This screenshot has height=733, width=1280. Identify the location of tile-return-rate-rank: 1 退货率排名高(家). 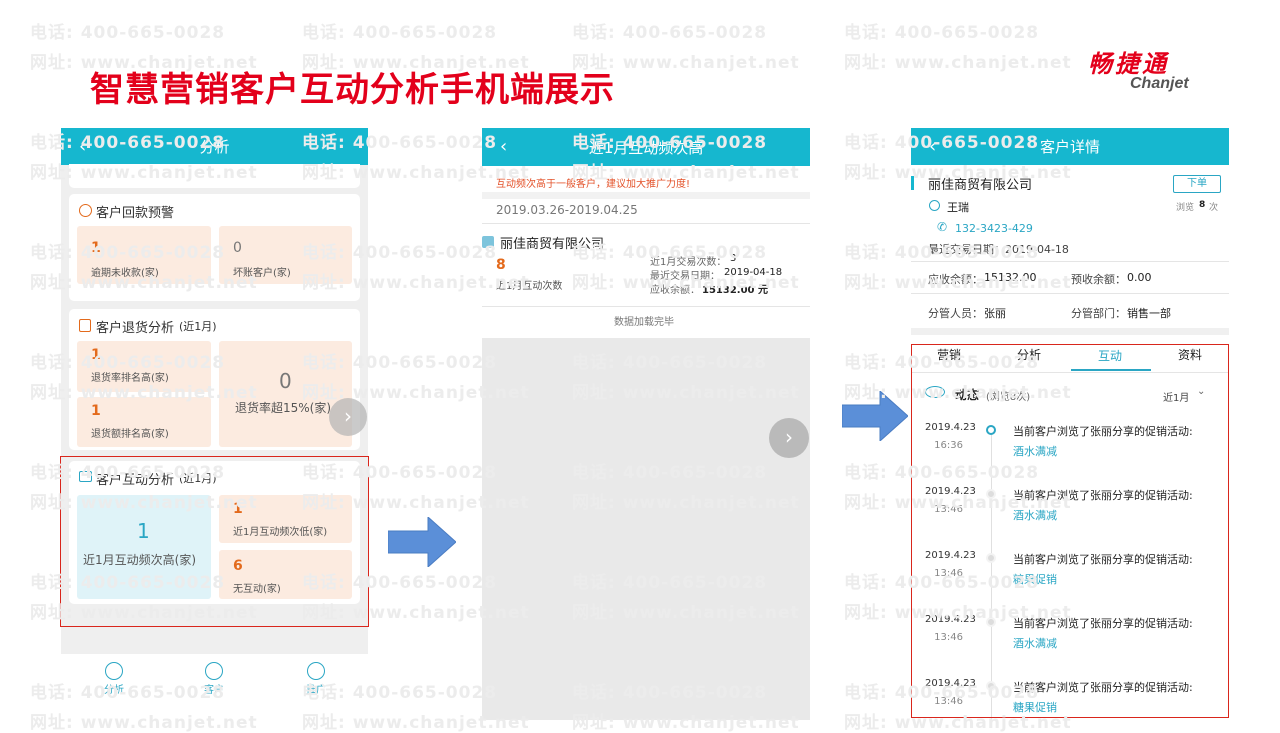
(144, 366).